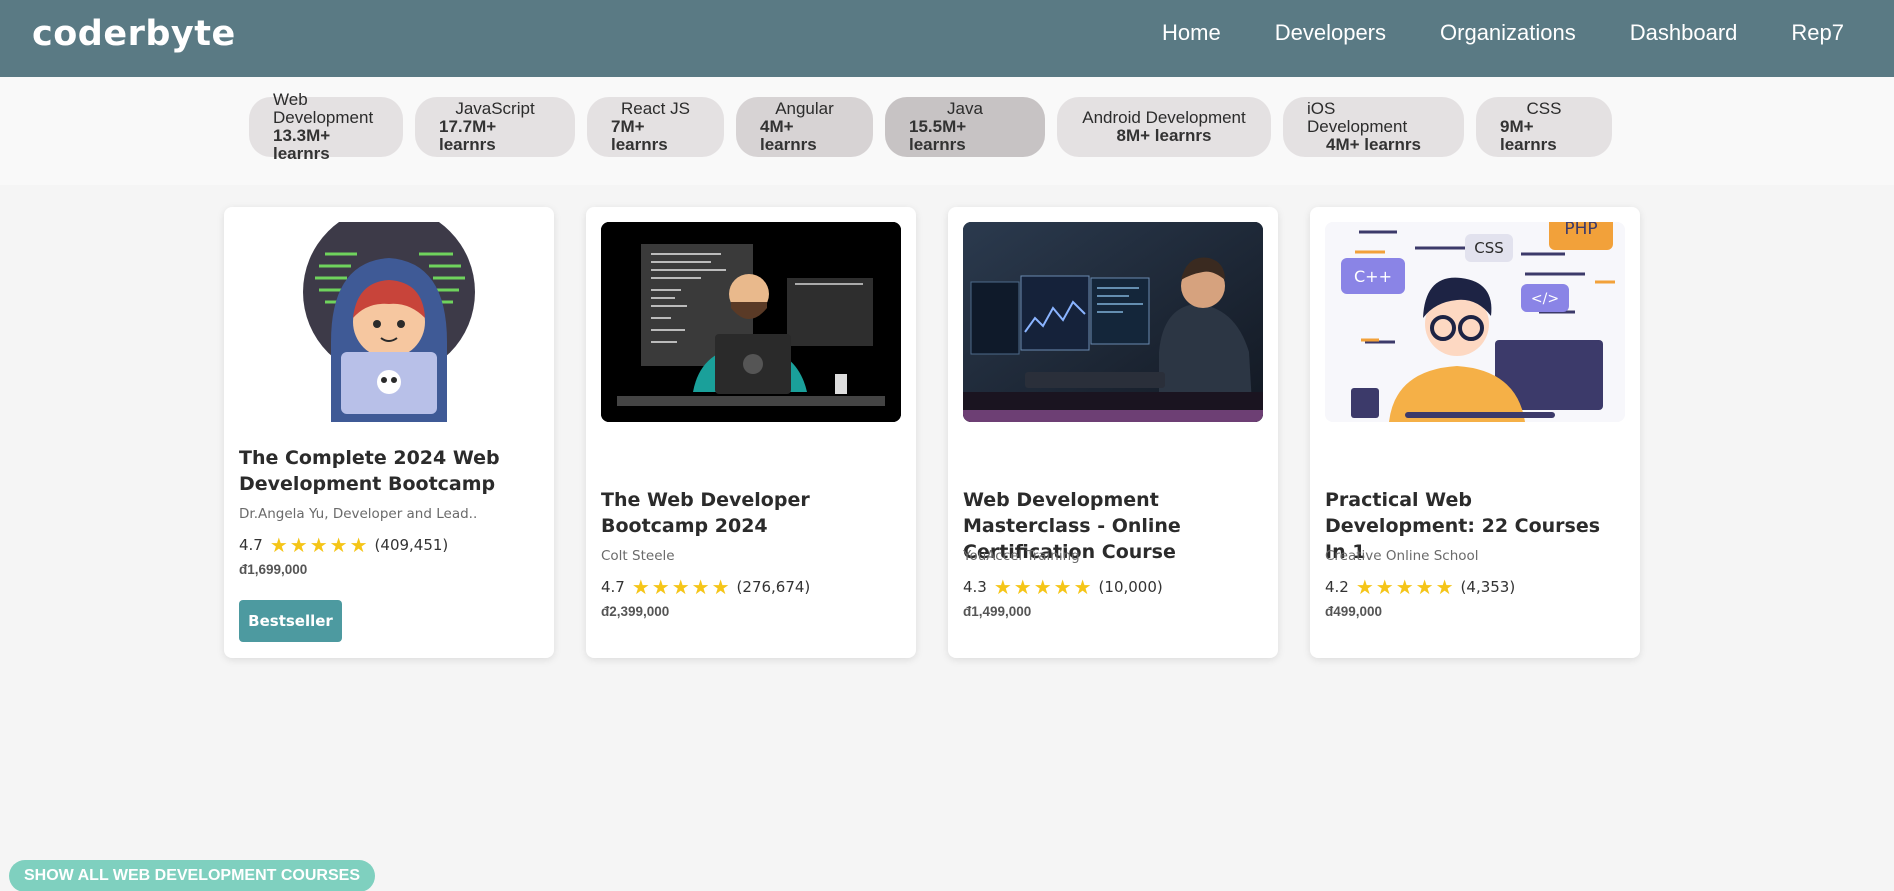 This screenshot has height=891, width=1894. I want to click on category-javascript: JavaScript 17.7M+ learnrs, so click(495, 127).